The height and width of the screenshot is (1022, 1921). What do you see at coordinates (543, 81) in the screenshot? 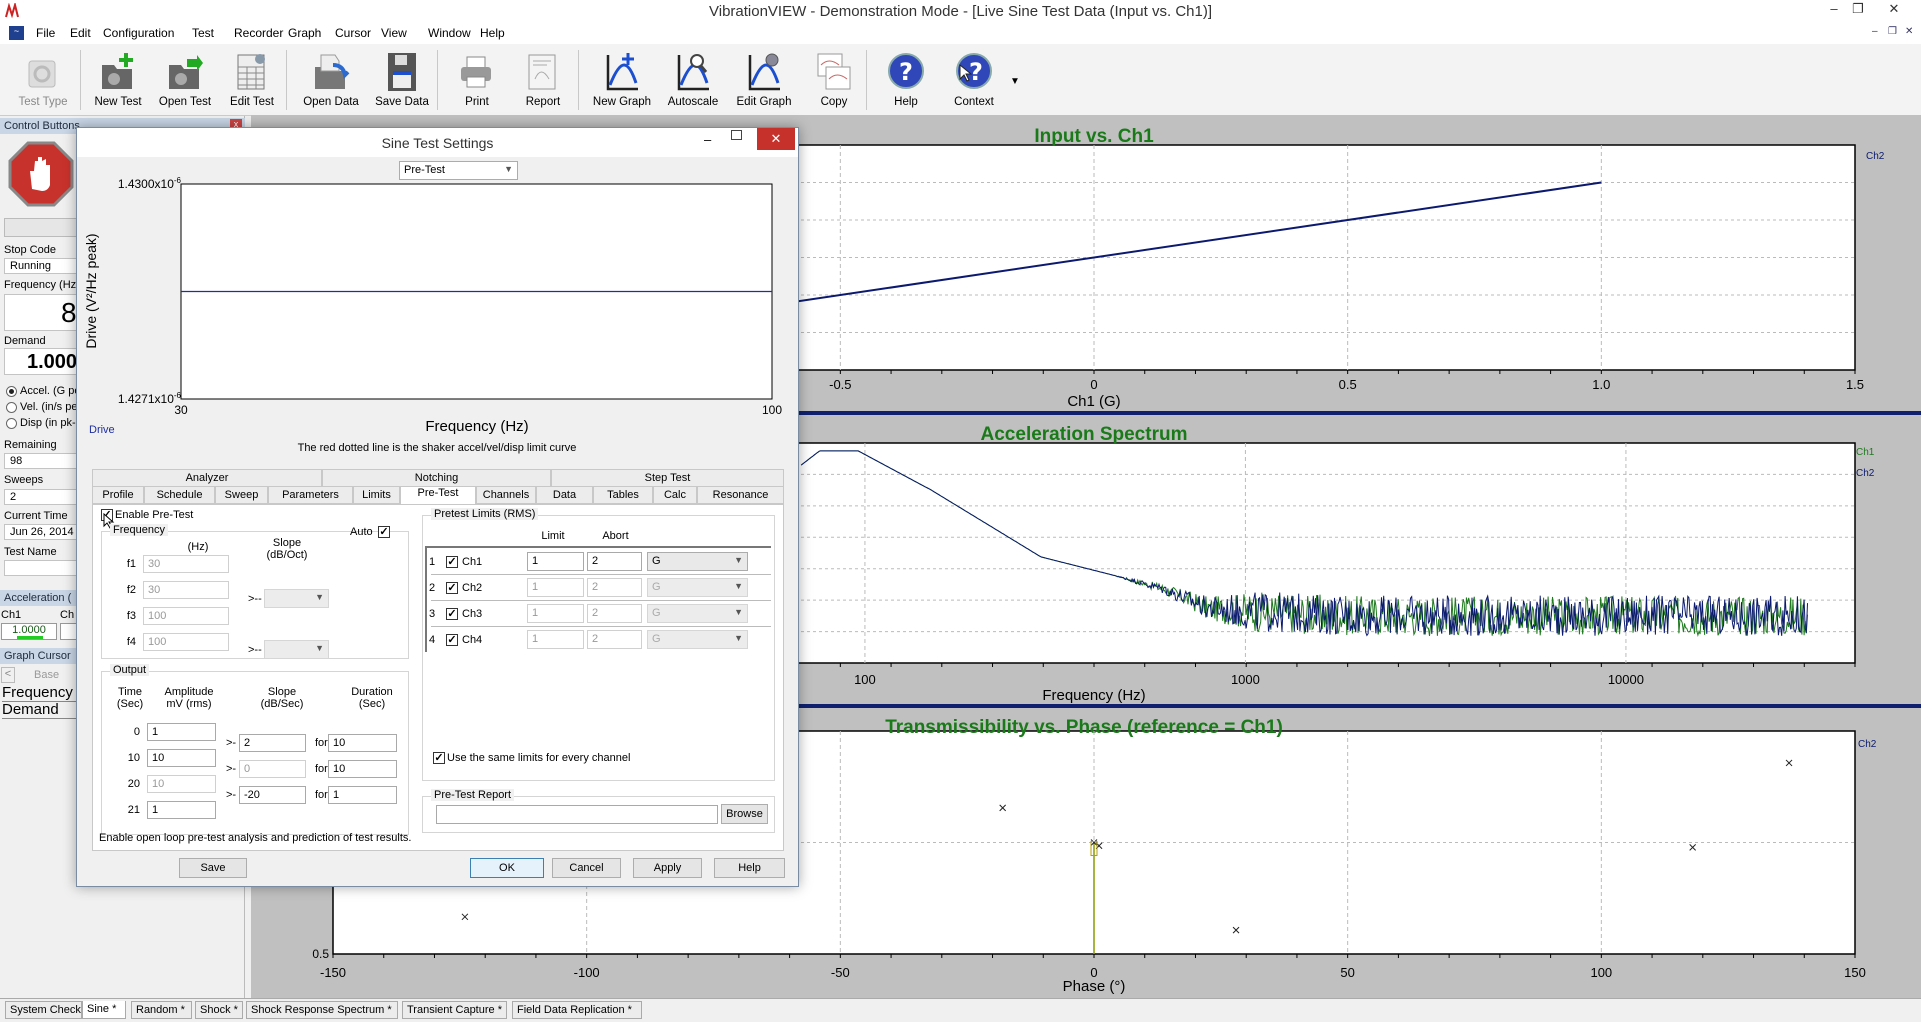
I see `toolbar-report-button: Report` at bounding box center [543, 81].